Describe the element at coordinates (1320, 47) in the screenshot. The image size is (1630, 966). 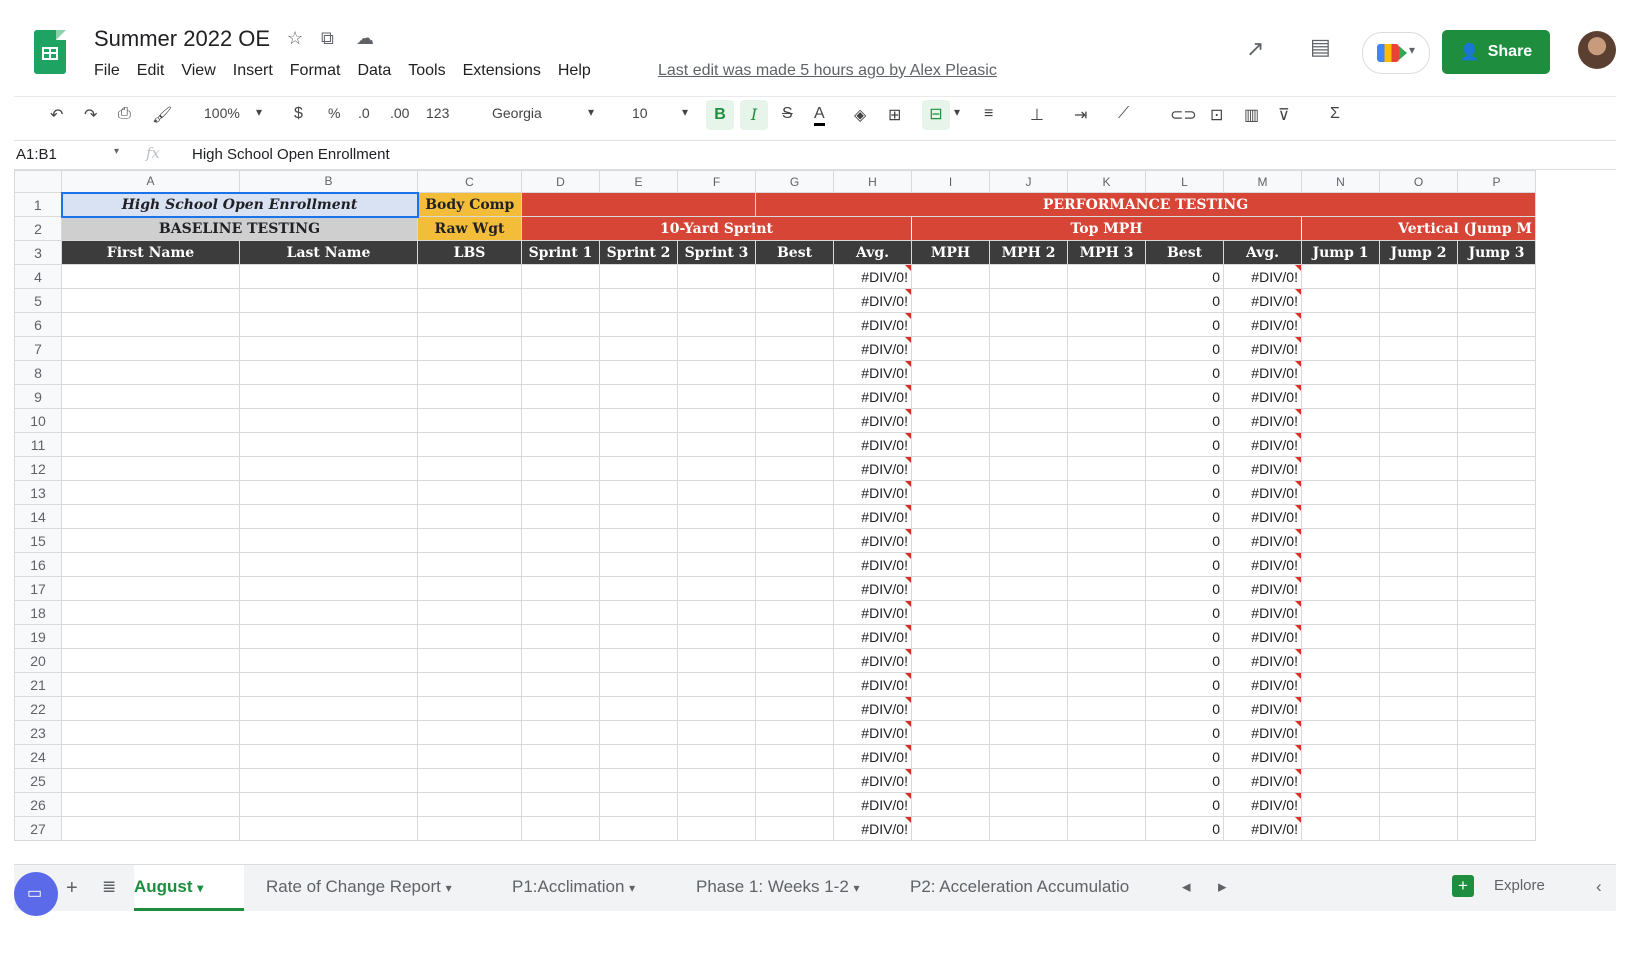
I see `comments-icon: ▤` at that location.